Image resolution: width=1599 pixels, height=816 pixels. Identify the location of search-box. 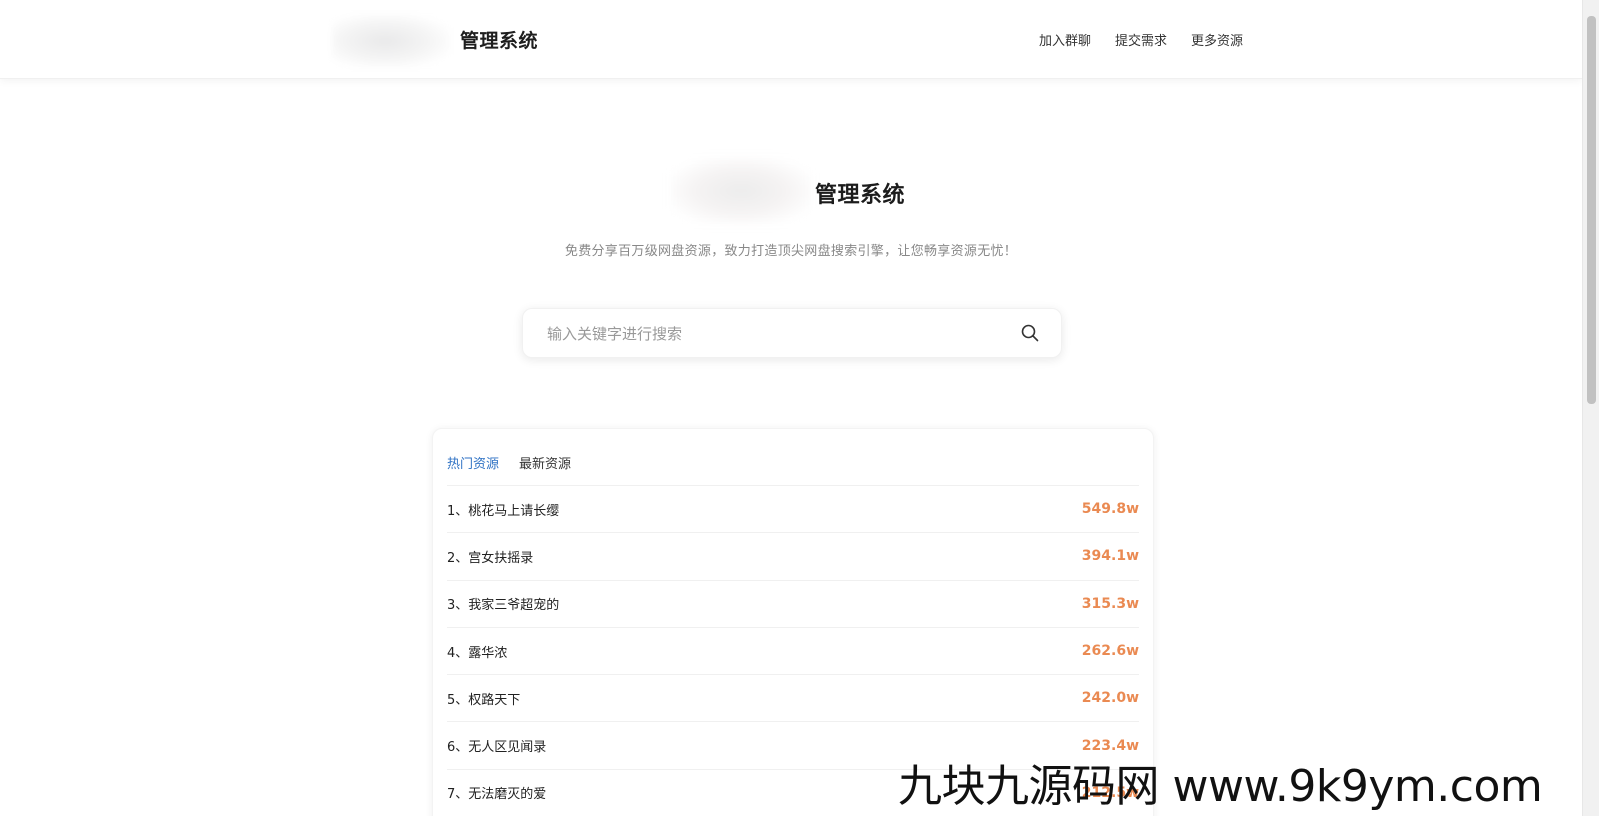
(792, 333).